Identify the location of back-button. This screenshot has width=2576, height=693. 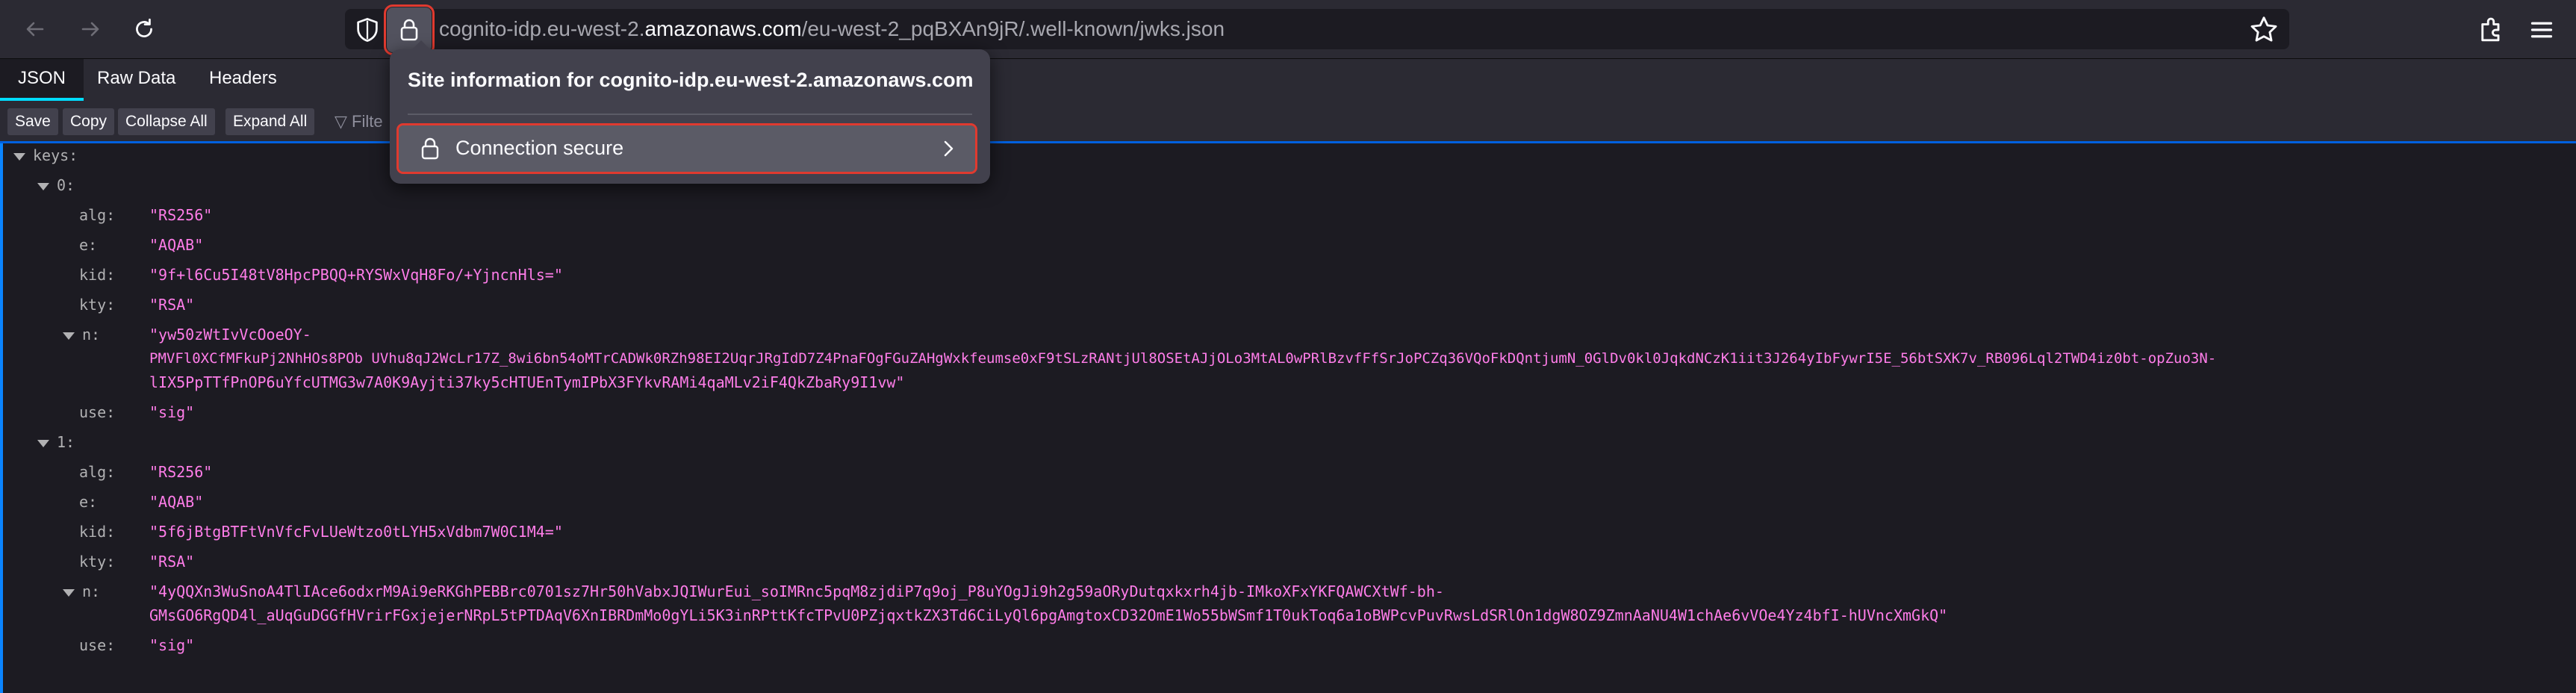
(35, 29).